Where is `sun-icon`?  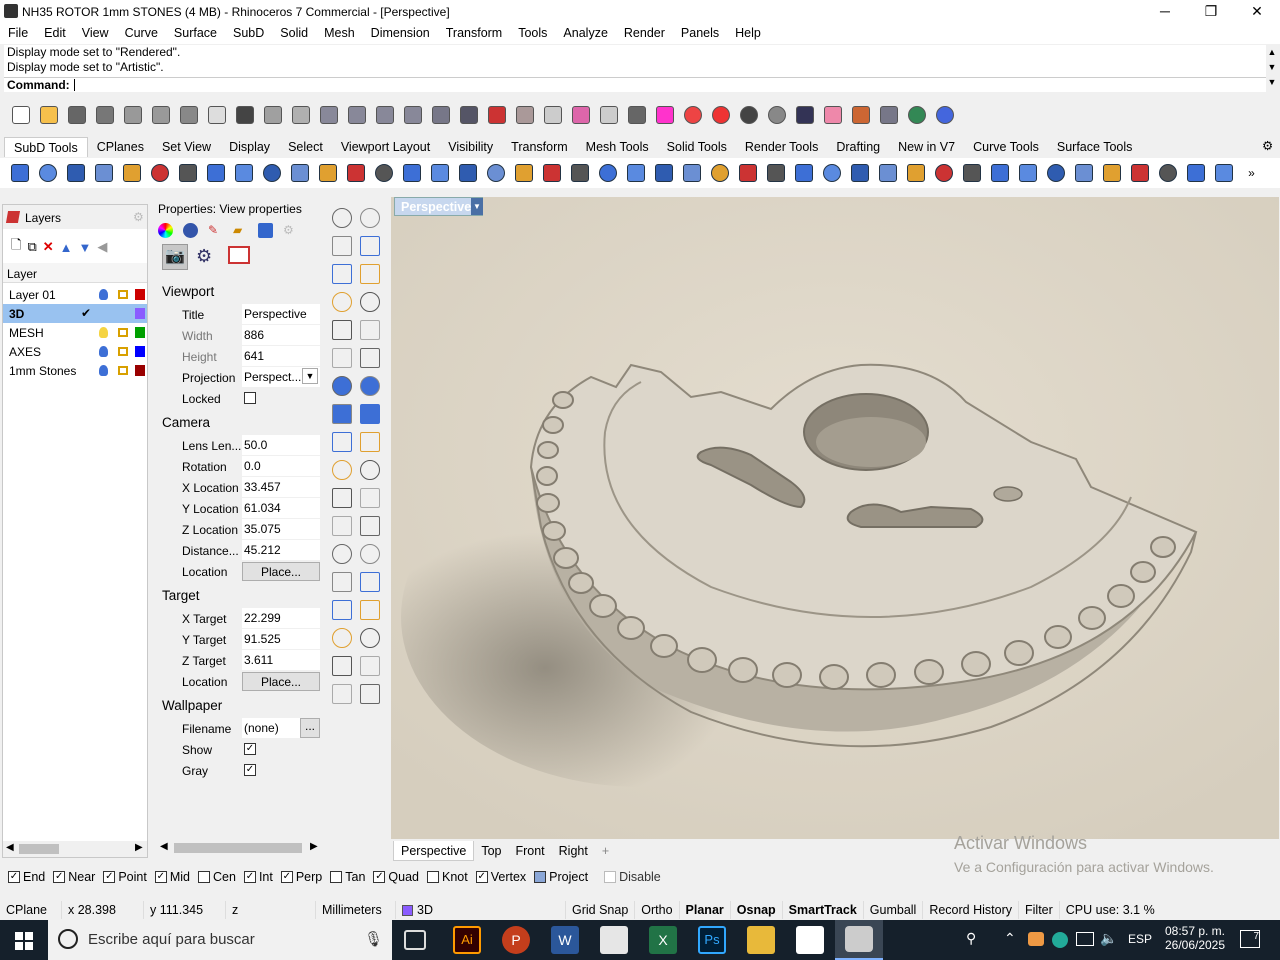
sun-icon is located at coordinates (832, 115).